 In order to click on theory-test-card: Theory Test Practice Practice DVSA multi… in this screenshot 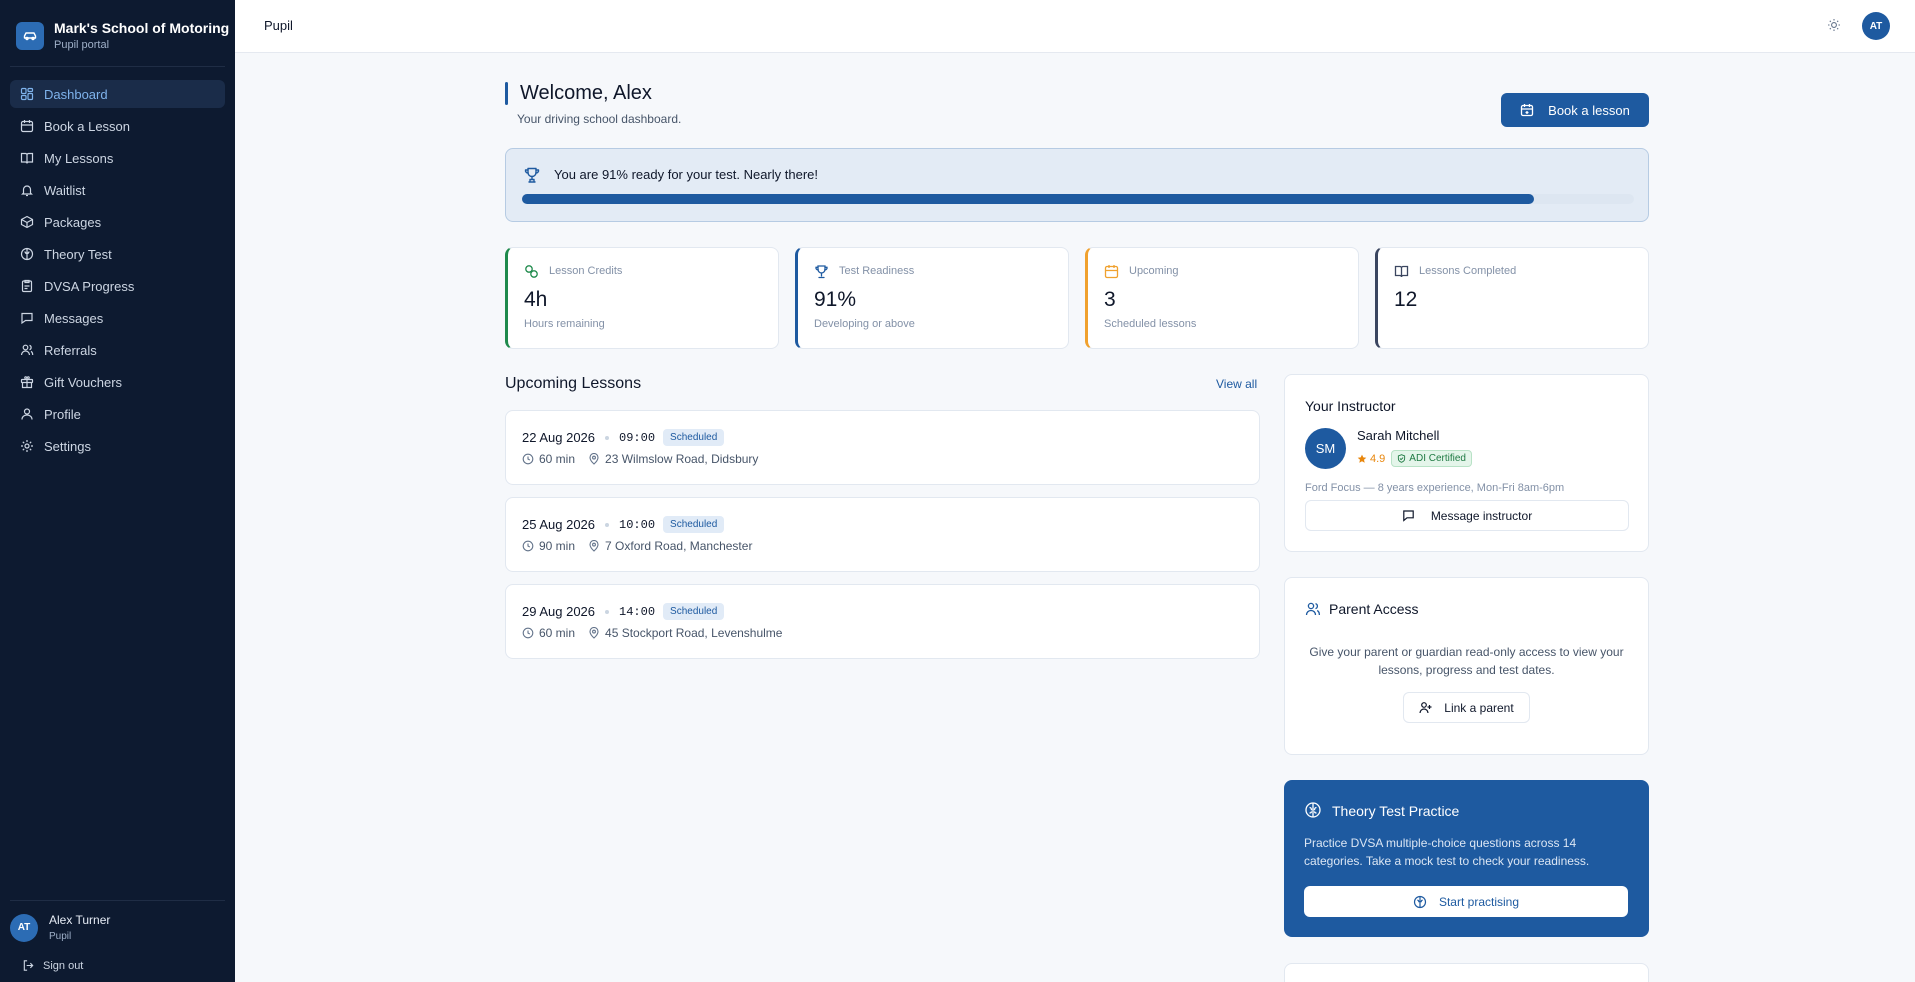, I will do `click(1466, 858)`.